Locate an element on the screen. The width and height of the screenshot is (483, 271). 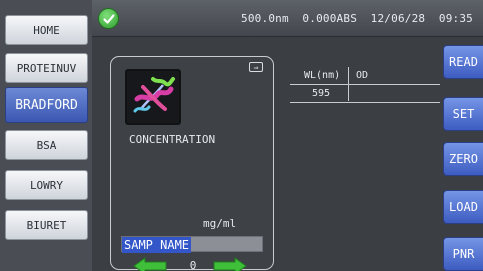
pnr-button: PNR is located at coordinates (463, 254).